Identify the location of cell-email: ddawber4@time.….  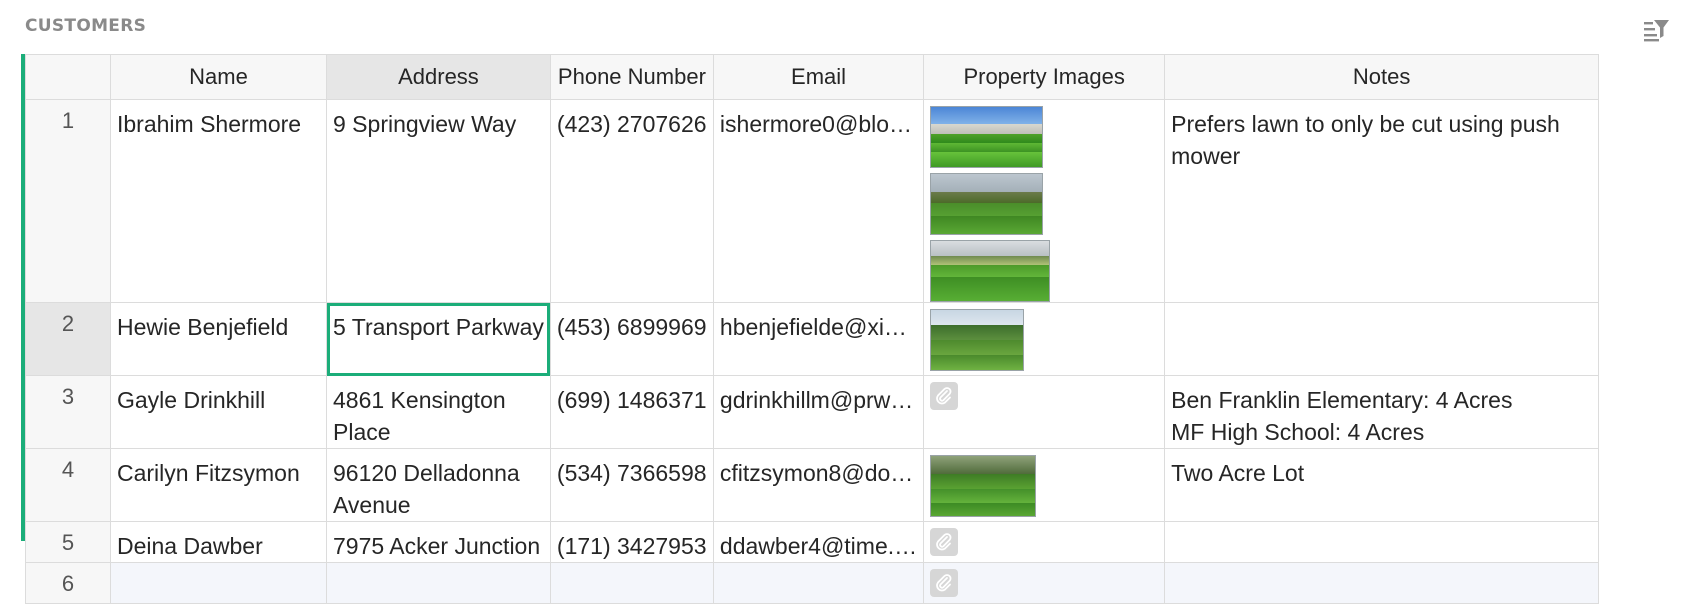
(818, 542).